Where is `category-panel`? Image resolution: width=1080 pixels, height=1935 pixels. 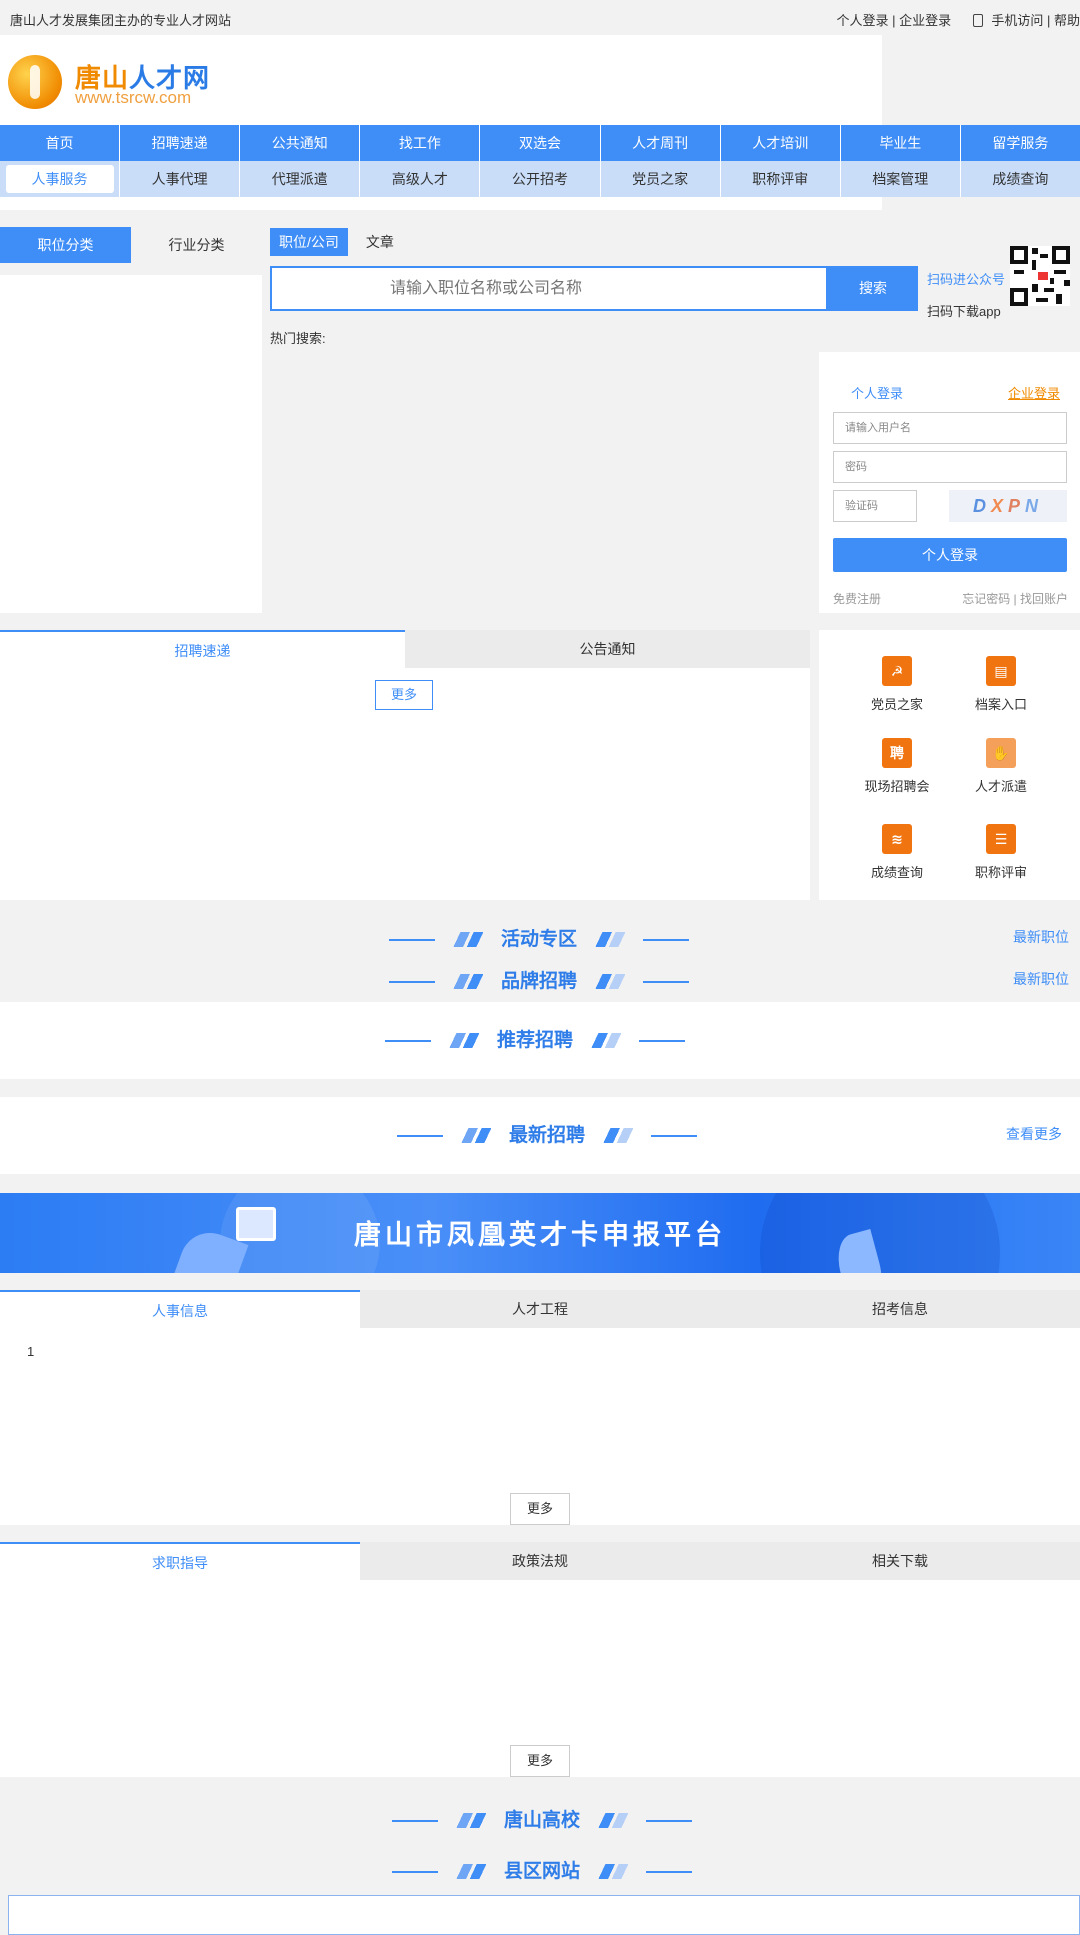 category-panel is located at coordinates (131, 444).